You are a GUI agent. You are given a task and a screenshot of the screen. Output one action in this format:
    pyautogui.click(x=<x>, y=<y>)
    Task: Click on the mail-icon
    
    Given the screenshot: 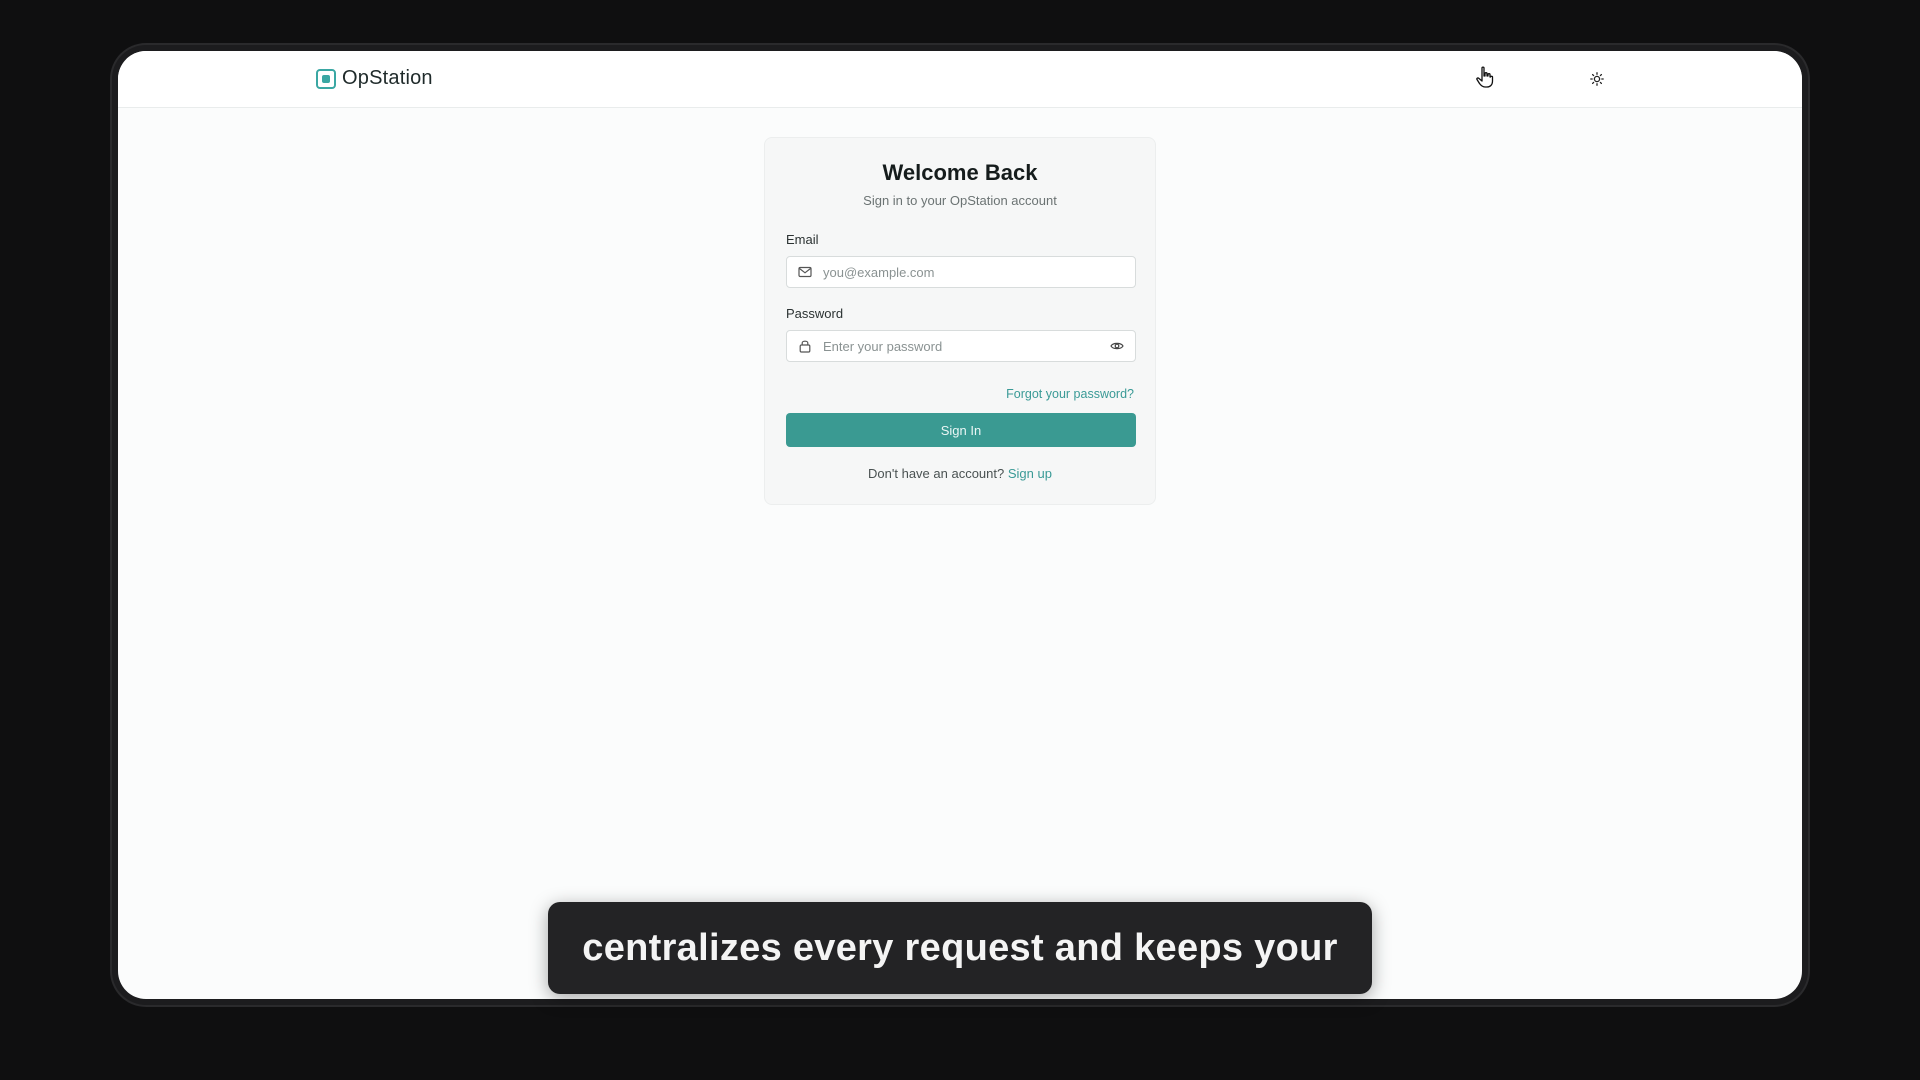 What is the action you would take?
    pyautogui.click(x=805, y=272)
    